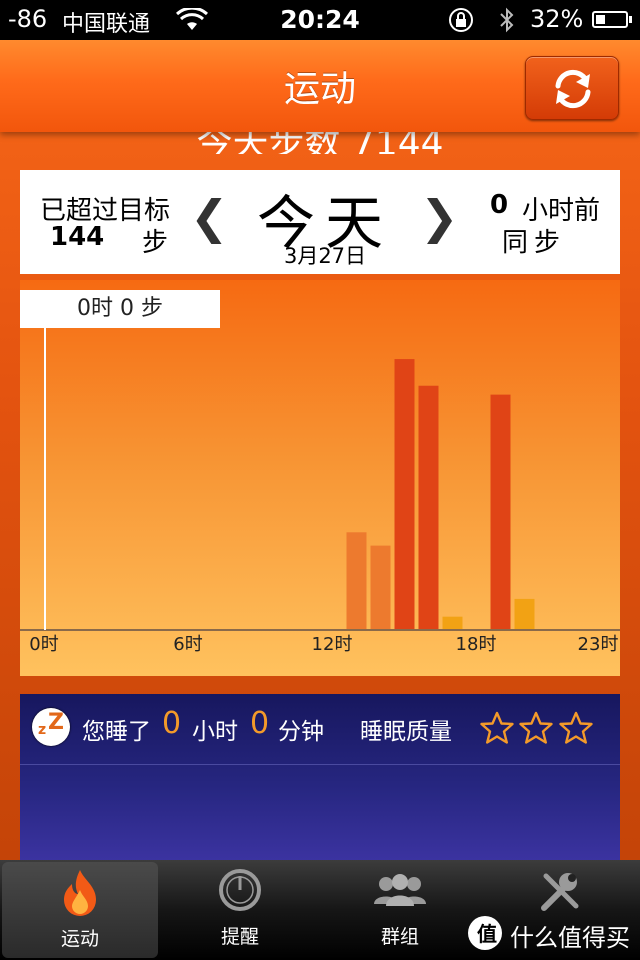 Image resolution: width=640 pixels, height=960 pixels. Describe the element at coordinates (332, 644) in the screenshot. I see `chart-tick-label: 12时` at that location.